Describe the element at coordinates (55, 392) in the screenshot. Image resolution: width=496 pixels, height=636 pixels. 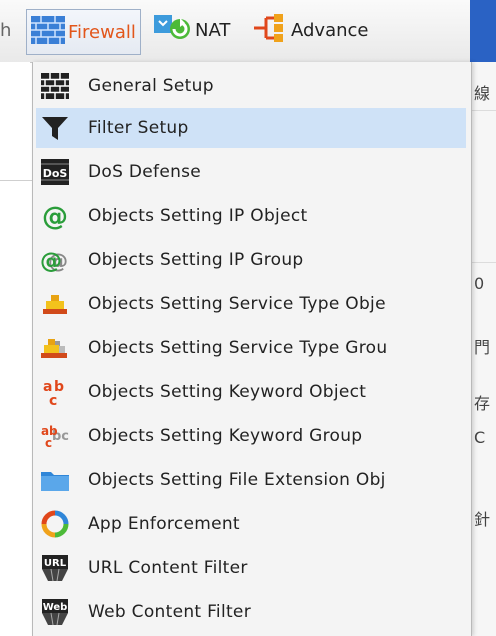
I see `keyword-icon: a b c` at that location.